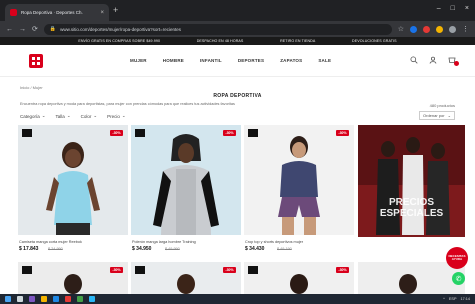  Describe the element at coordinates (444, 299) in the screenshot. I see `chevron-up-icon: ^` at that location.